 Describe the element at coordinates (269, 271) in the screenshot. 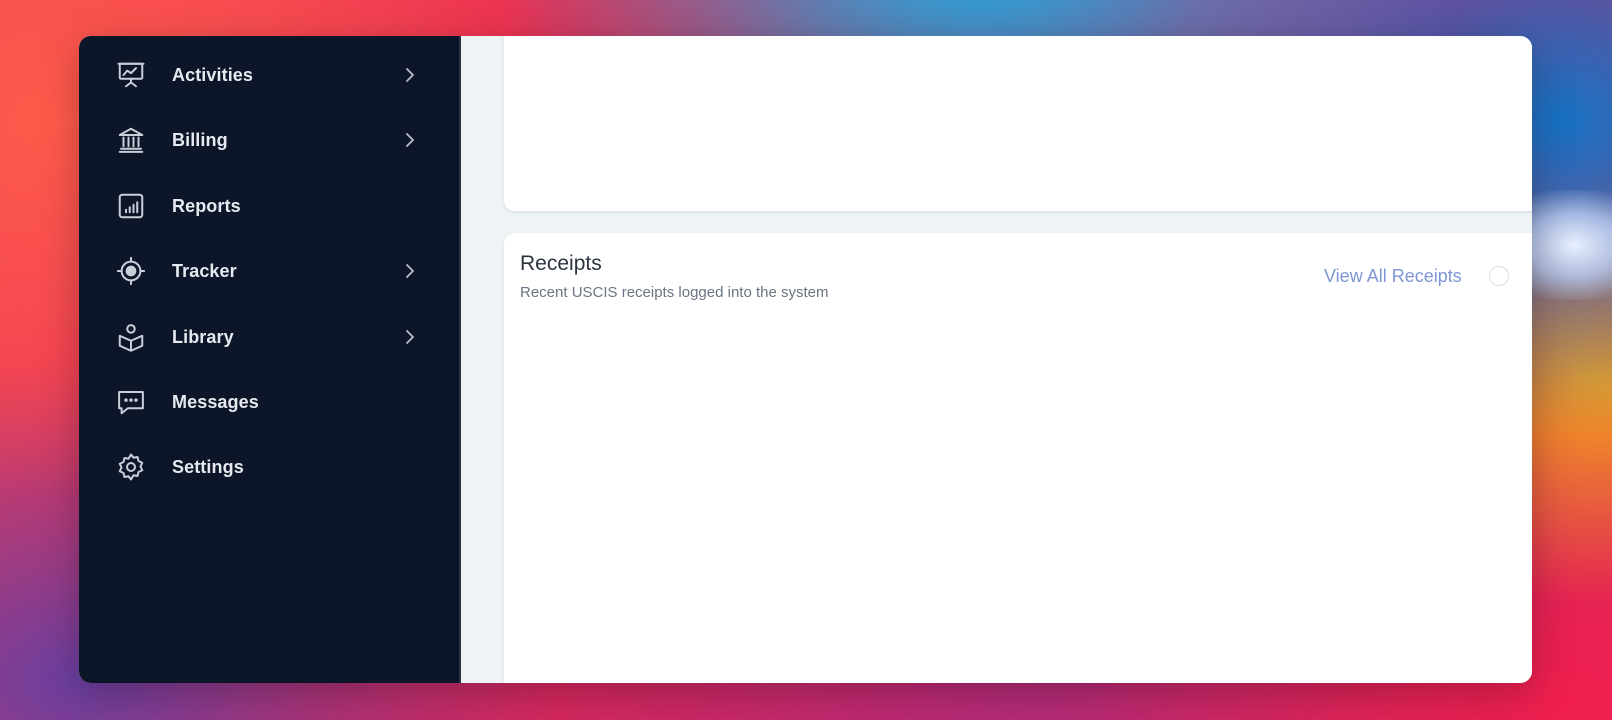

I see `sidebar-item-tracker: Tracker` at that location.